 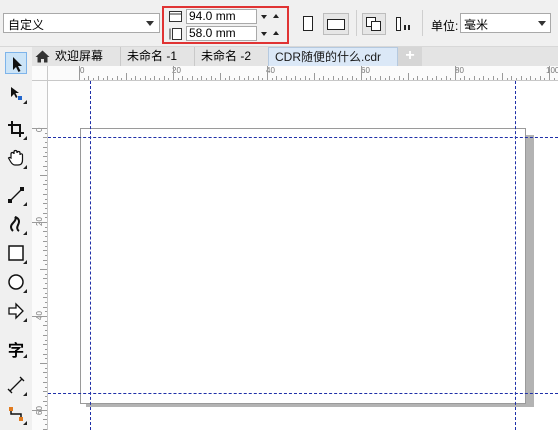 I want to click on width-increment-button, so click(x=277, y=17).